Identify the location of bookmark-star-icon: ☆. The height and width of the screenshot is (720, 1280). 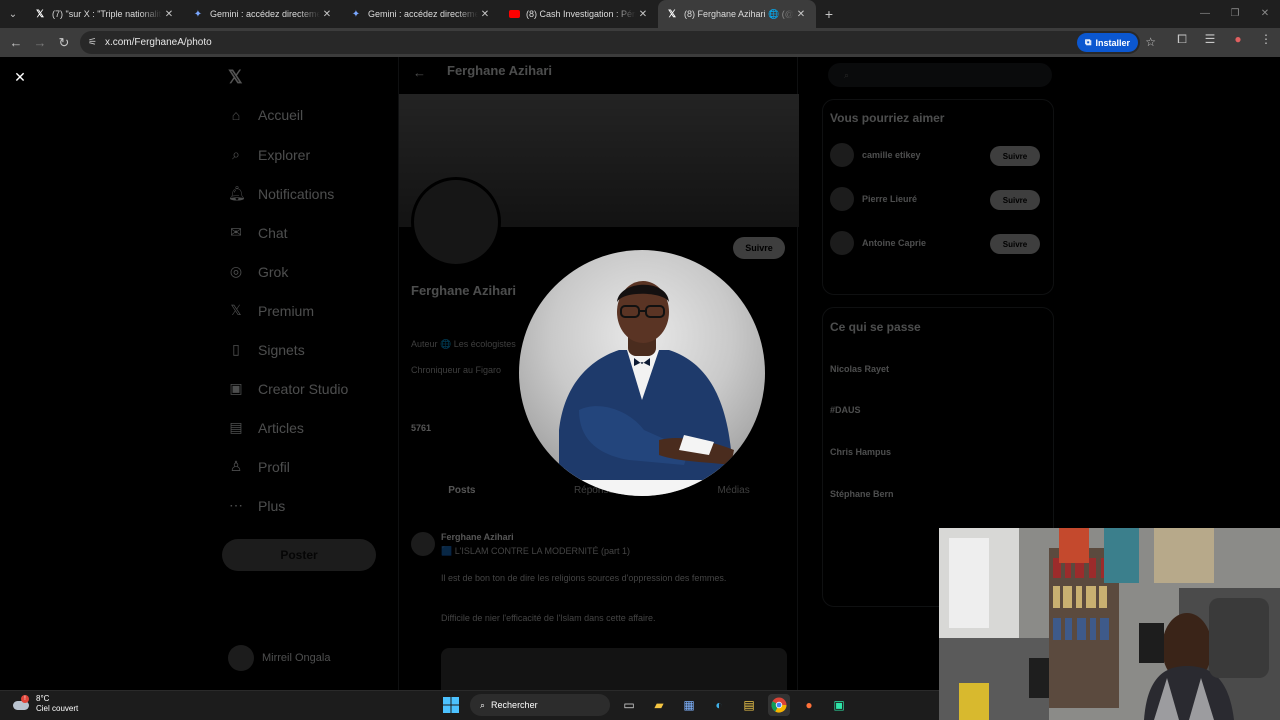
(1150, 42).